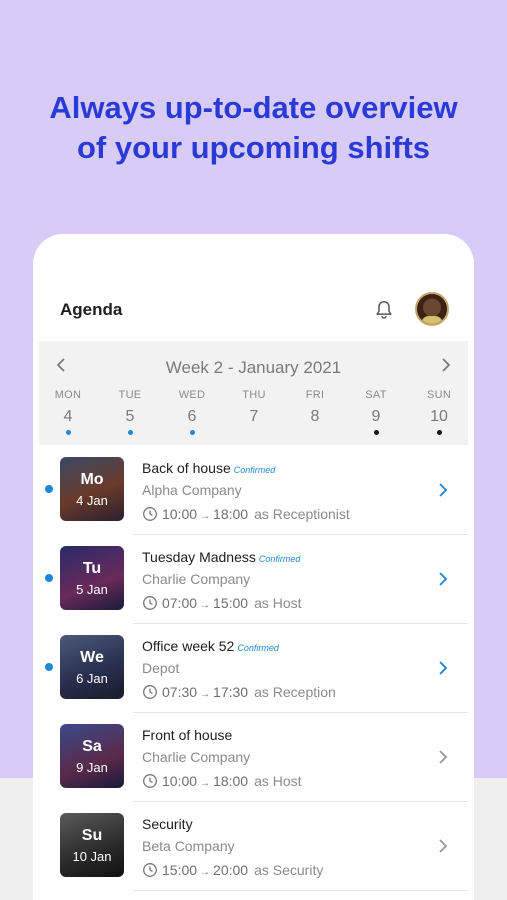  Describe the element at coordinates (180, 603) in the screenshot. I see `shift-start-time: 07:00` at that location.